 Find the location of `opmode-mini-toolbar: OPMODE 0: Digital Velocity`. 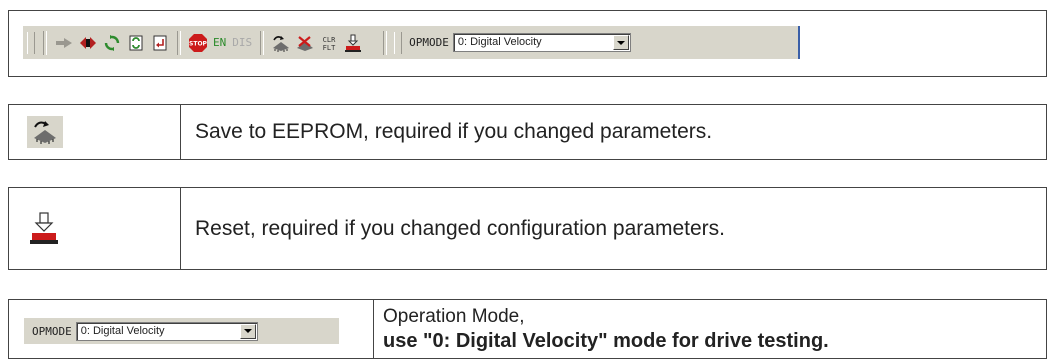

opmode-mini-toolbar: OPMODE 0: Digital Velocity is located at coordinates (181, 331).